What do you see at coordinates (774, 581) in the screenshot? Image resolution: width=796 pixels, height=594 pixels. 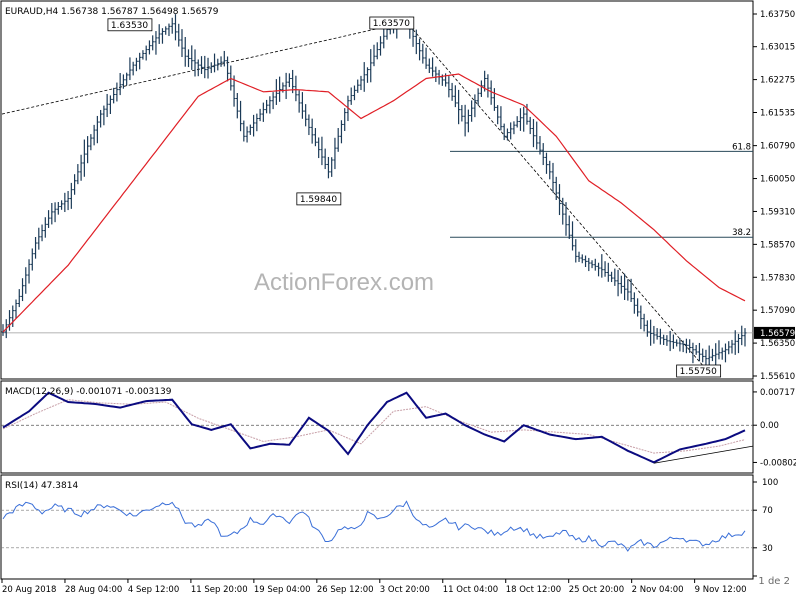 I see `page-indicator: 1 de 2` at bounding box center [774, 581].